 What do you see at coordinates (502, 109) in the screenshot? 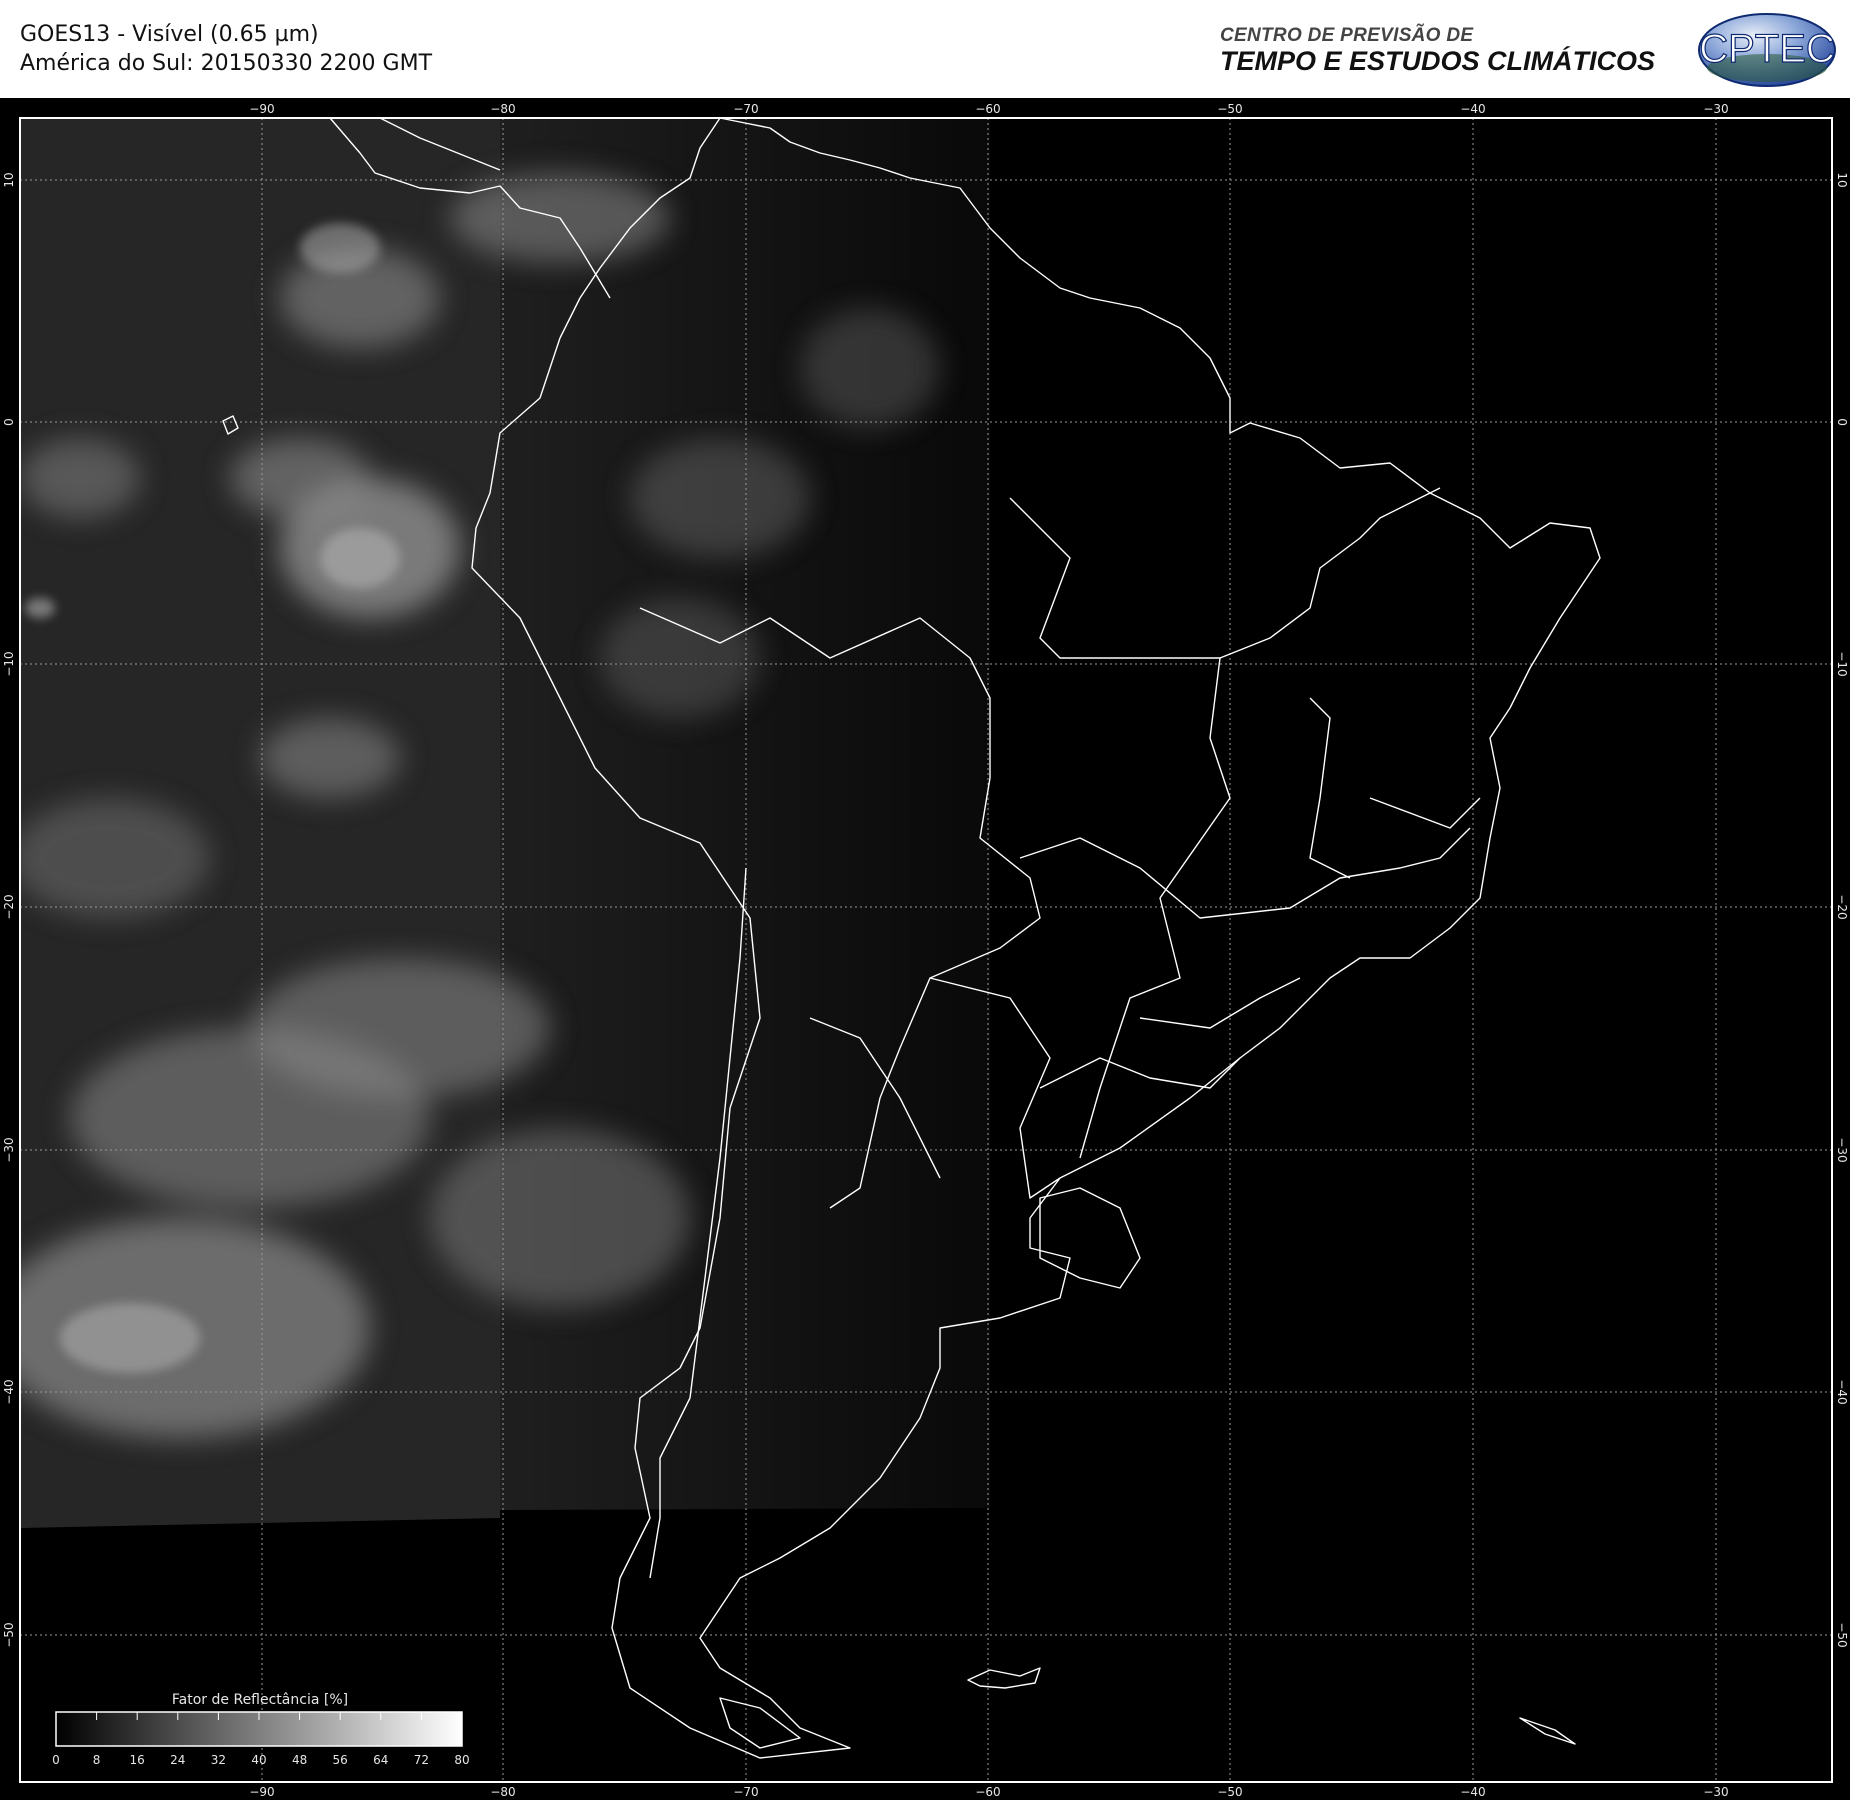
I see `lon-label-top: −80` at bounding box center [502, 109].